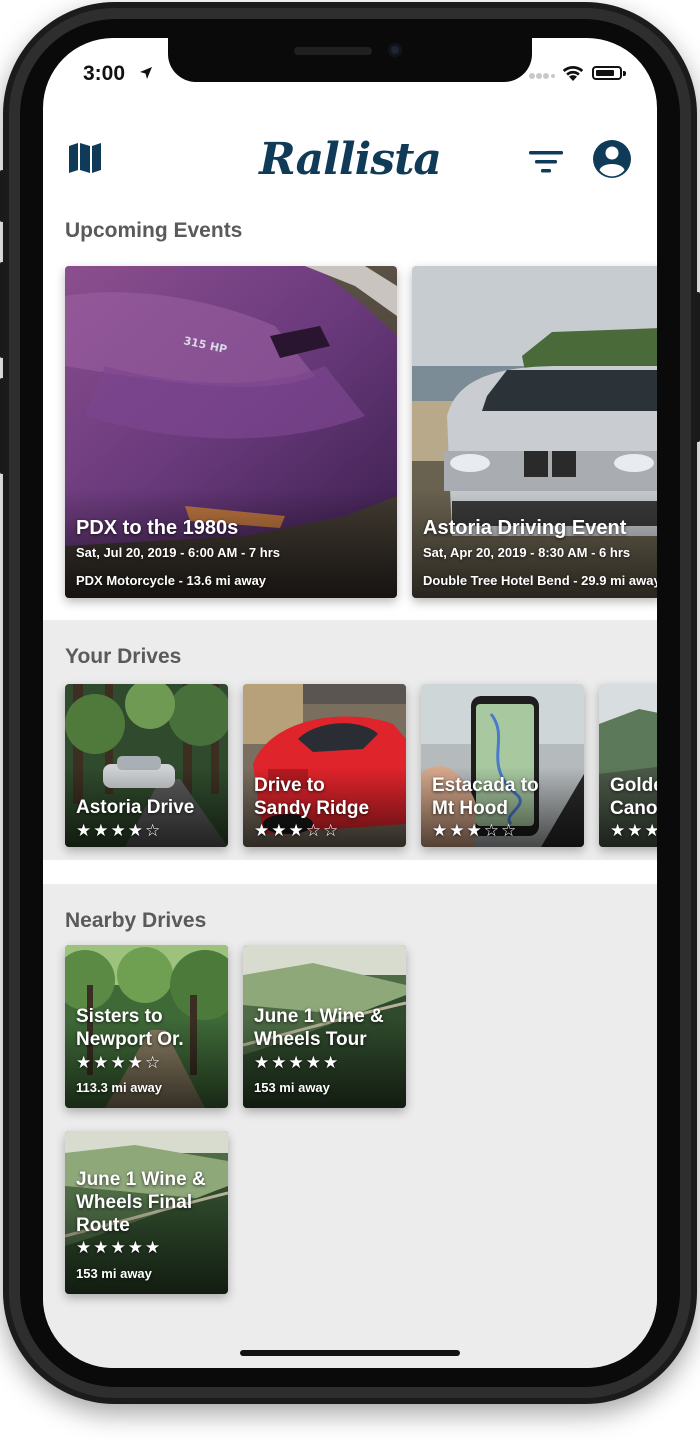  I want to click on event-date: Sat, Apr 20, 2019 - 8:30 AM - 6 hrs, so click(527, 552).